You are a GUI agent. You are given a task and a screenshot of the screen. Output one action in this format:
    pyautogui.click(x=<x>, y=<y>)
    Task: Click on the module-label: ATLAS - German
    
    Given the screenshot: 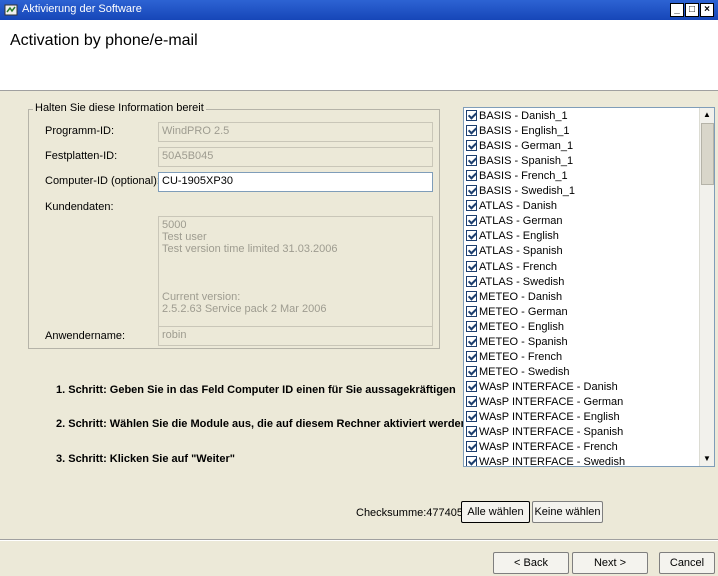 What is the action you would take?
    pyautogui.click(x=521, y=221)
    